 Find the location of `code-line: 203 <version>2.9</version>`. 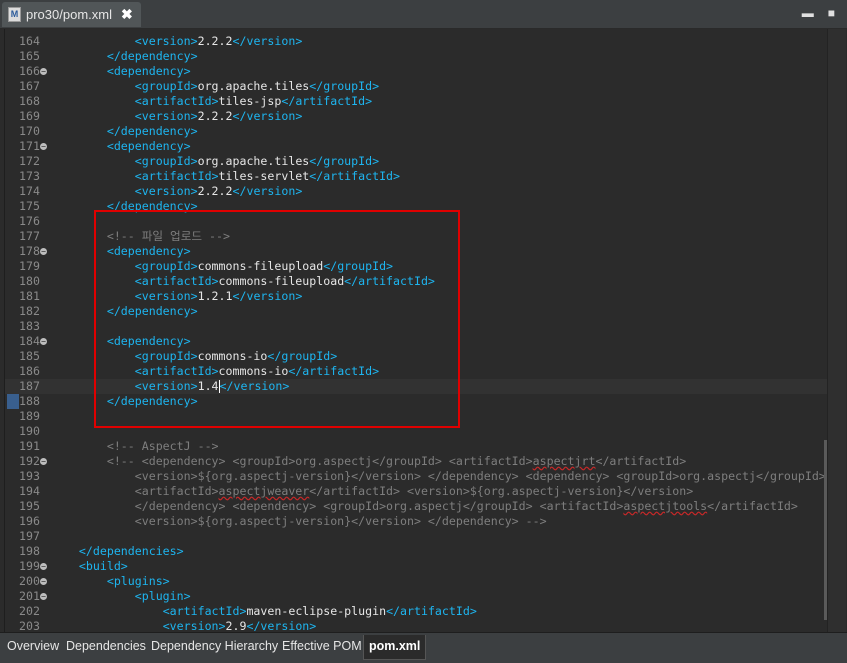

code-line: 203 <version>2.9</version> is located at coordinates (416, 625).